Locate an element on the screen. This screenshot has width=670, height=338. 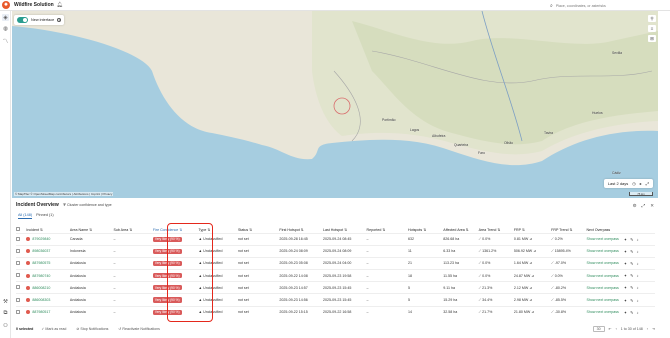
incident-cell: 886008303 is located at coordinates (48, 300).